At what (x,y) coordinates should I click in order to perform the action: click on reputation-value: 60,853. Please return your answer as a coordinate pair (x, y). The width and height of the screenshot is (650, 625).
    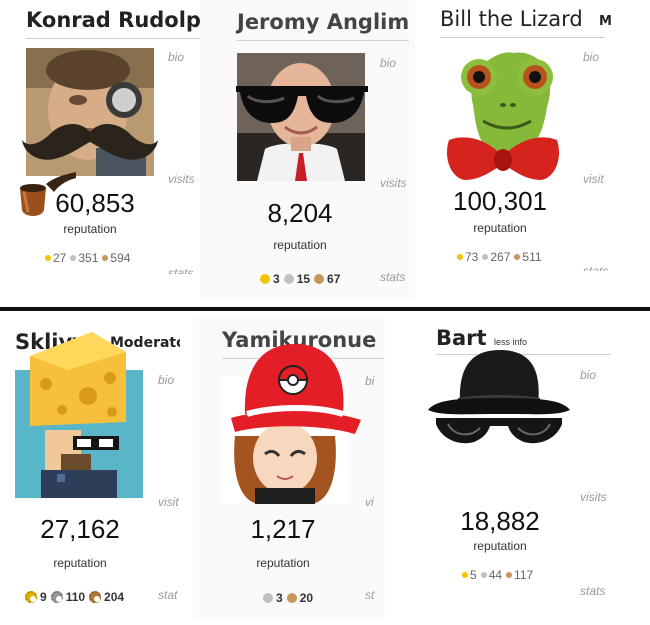
    Looking at the image, I should click on (95, 203).